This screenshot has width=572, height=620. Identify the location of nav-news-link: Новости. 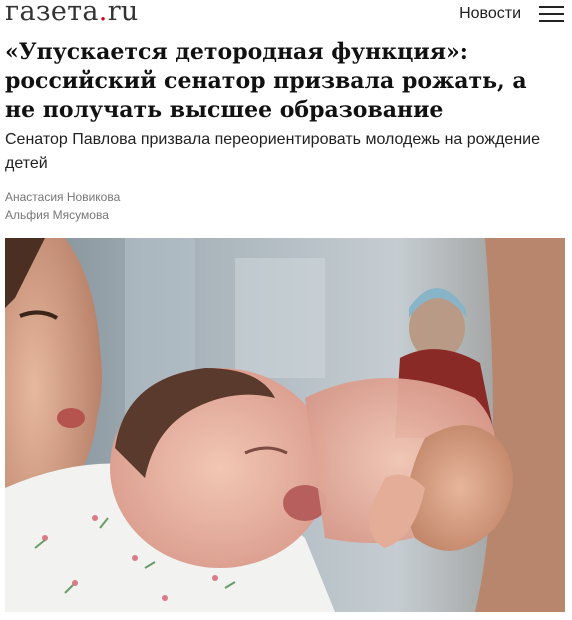
(490, 14).